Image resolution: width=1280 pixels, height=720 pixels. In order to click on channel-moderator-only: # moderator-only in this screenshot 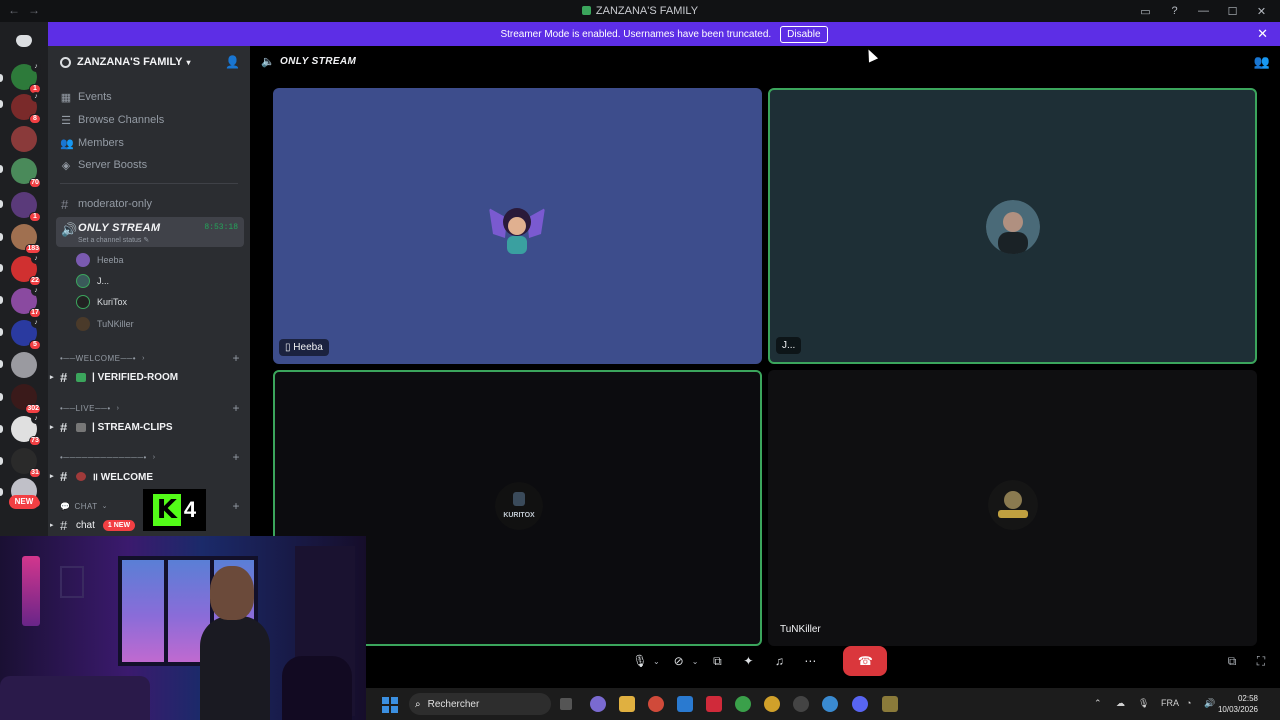, I will do `click(150, 204)`.